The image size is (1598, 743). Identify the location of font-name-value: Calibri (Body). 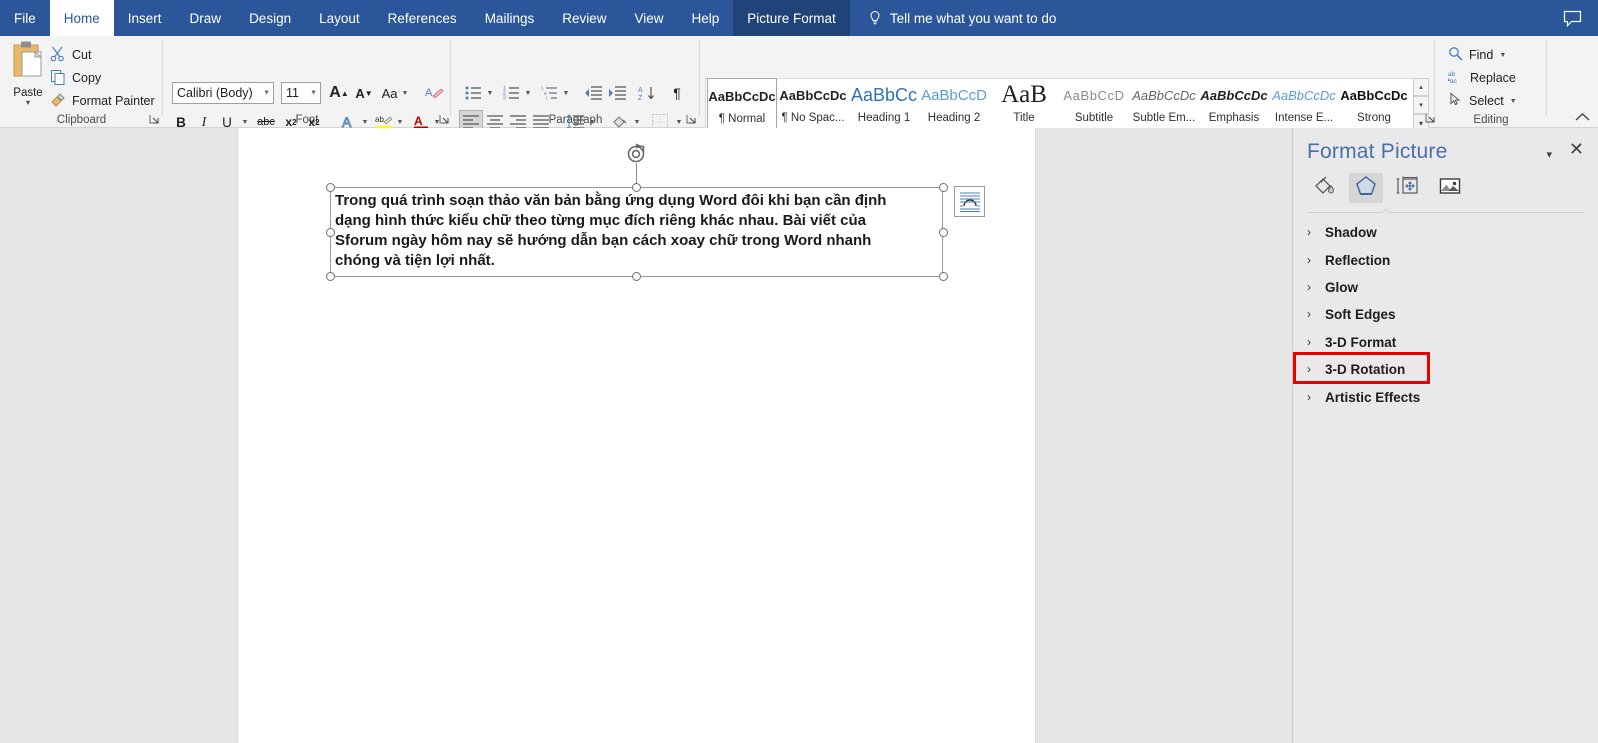
(215, 93).